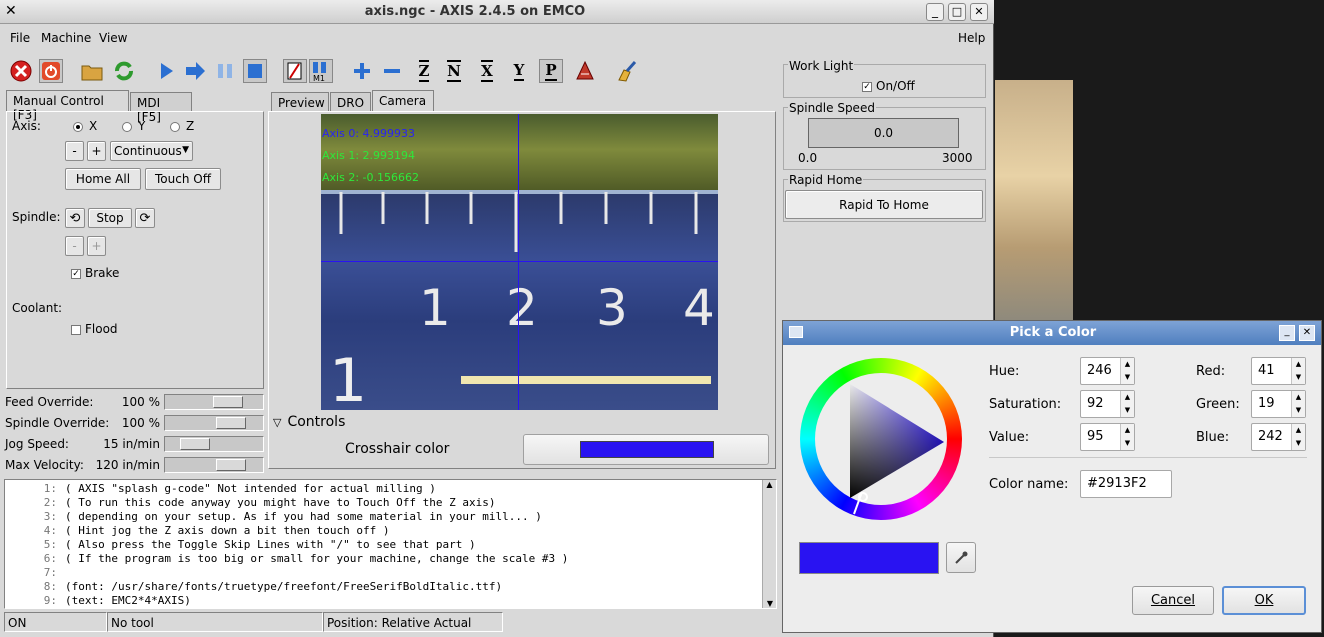 Image resolution: width=1324 pixels, height=637 pixels. What do you see at coordinates (769, 544) in the screenshot?
I see `gcode-scrollbar: ▲ ▼` at bounding box center [769, 544].